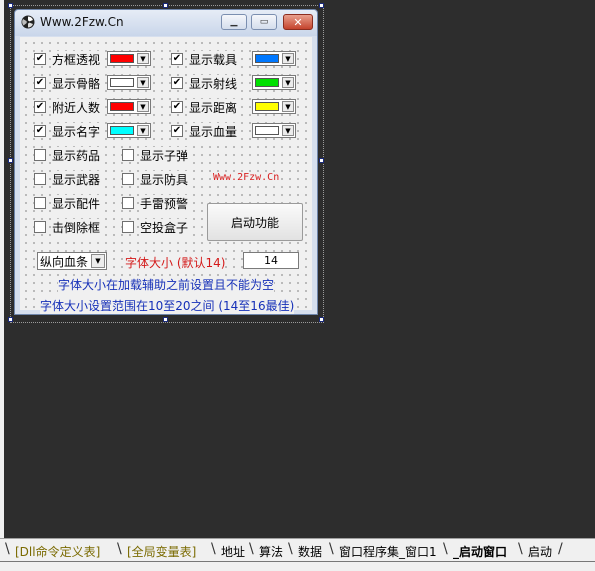  I want to click on minimize-icon: ▁, so click(234, 22).